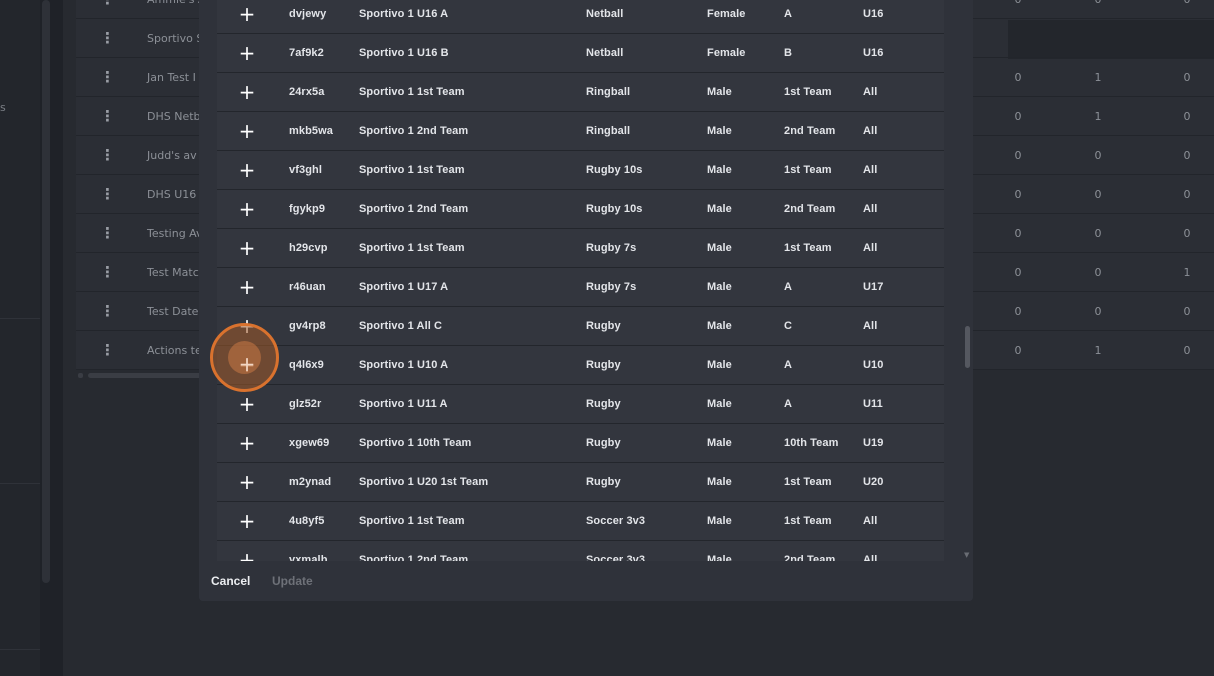 The height and width of the screenshot is (676, 1214). Describe the element at coordinates (305, 170) in the screenshot. I see `team-id: vf3ghl` at that location.